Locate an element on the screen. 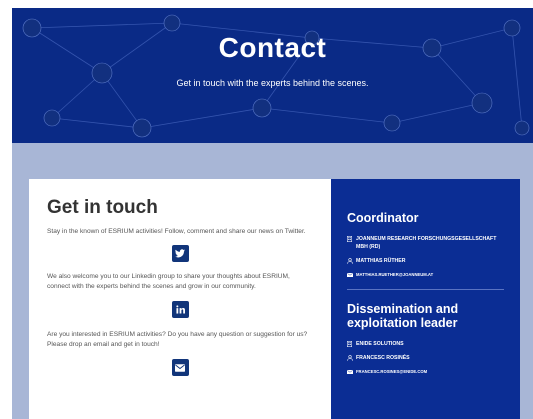  linkedin-button is located at coordinates (180, 309).